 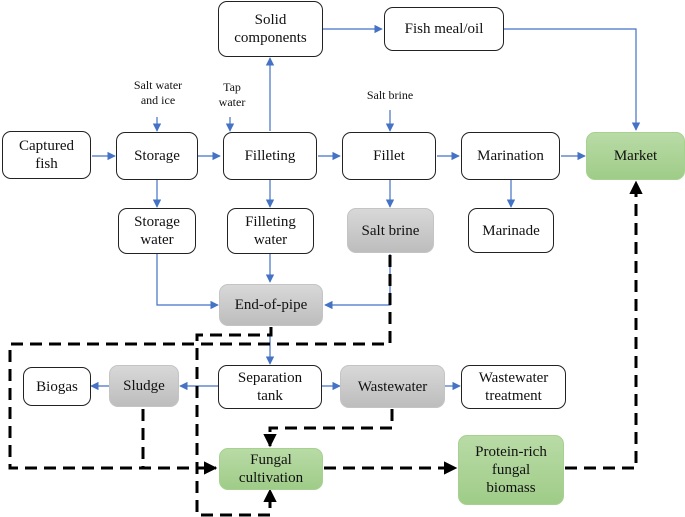 I want to click on node-wastewater-treatment: Wastewater treatment, so click(x=513, y=387).